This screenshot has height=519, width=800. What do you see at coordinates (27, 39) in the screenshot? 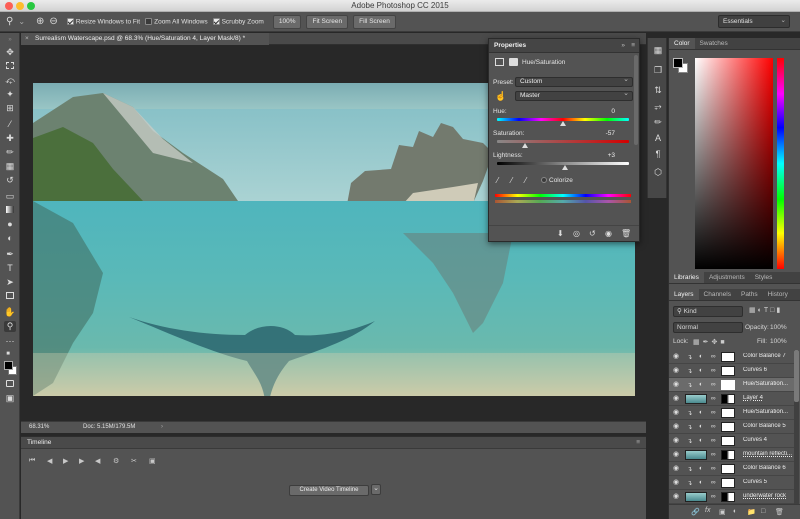
I see `close-tab-icon: ×` at bounding box center [27, 39].